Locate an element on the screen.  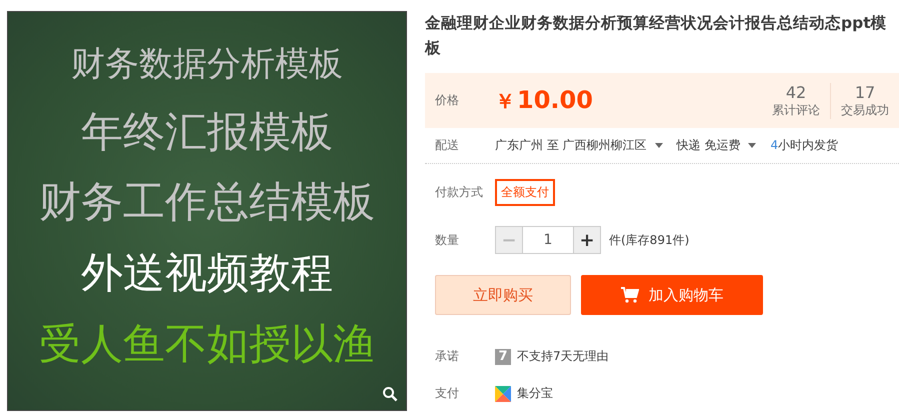
service-label: 支付 is located at coordinates (447, 393).